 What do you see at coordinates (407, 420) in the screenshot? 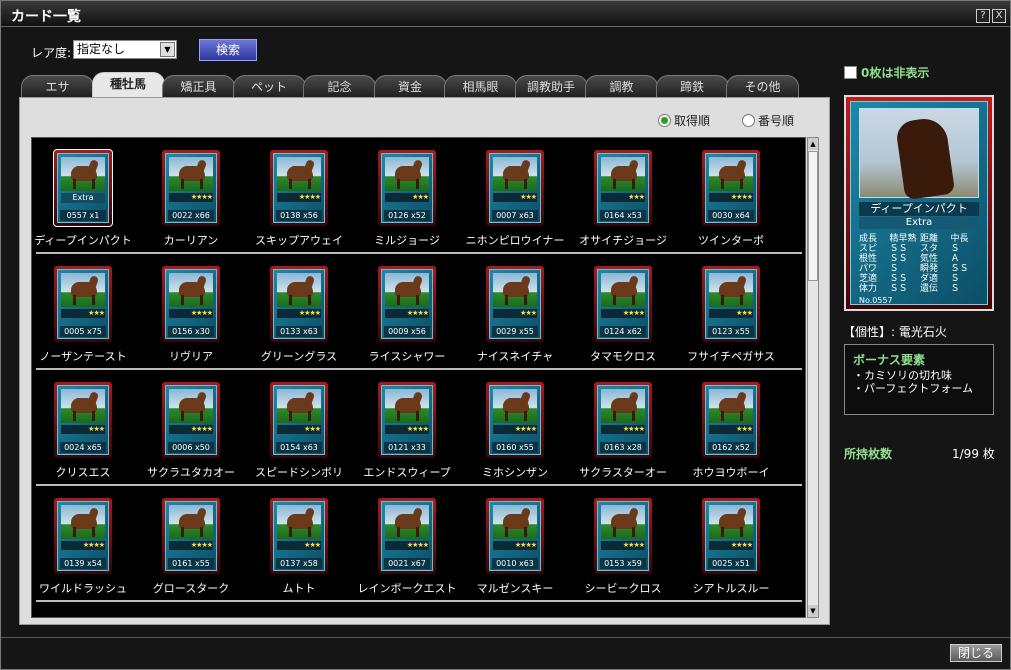
I see `card-tile: ★★★★ 0121 x33` at bounding box center [407, 420].